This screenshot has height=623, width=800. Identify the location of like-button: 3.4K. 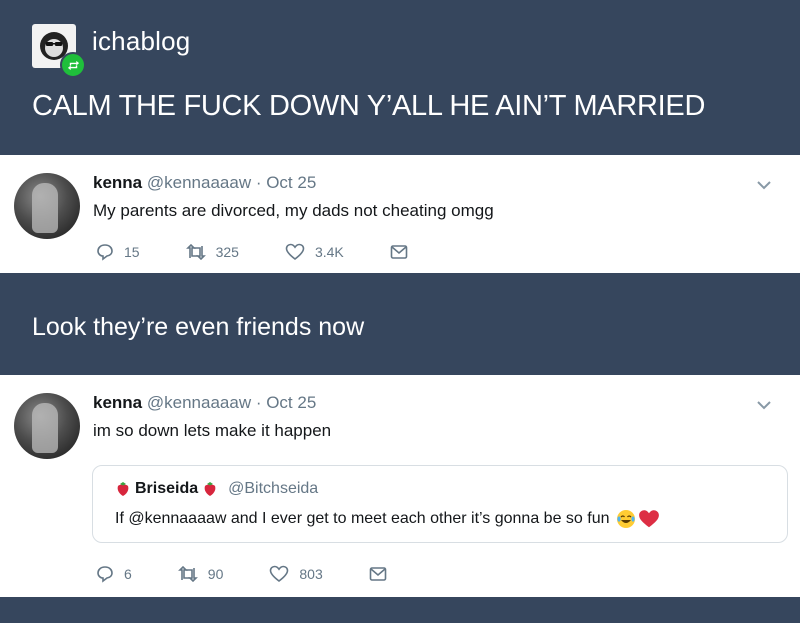
(314, 252).